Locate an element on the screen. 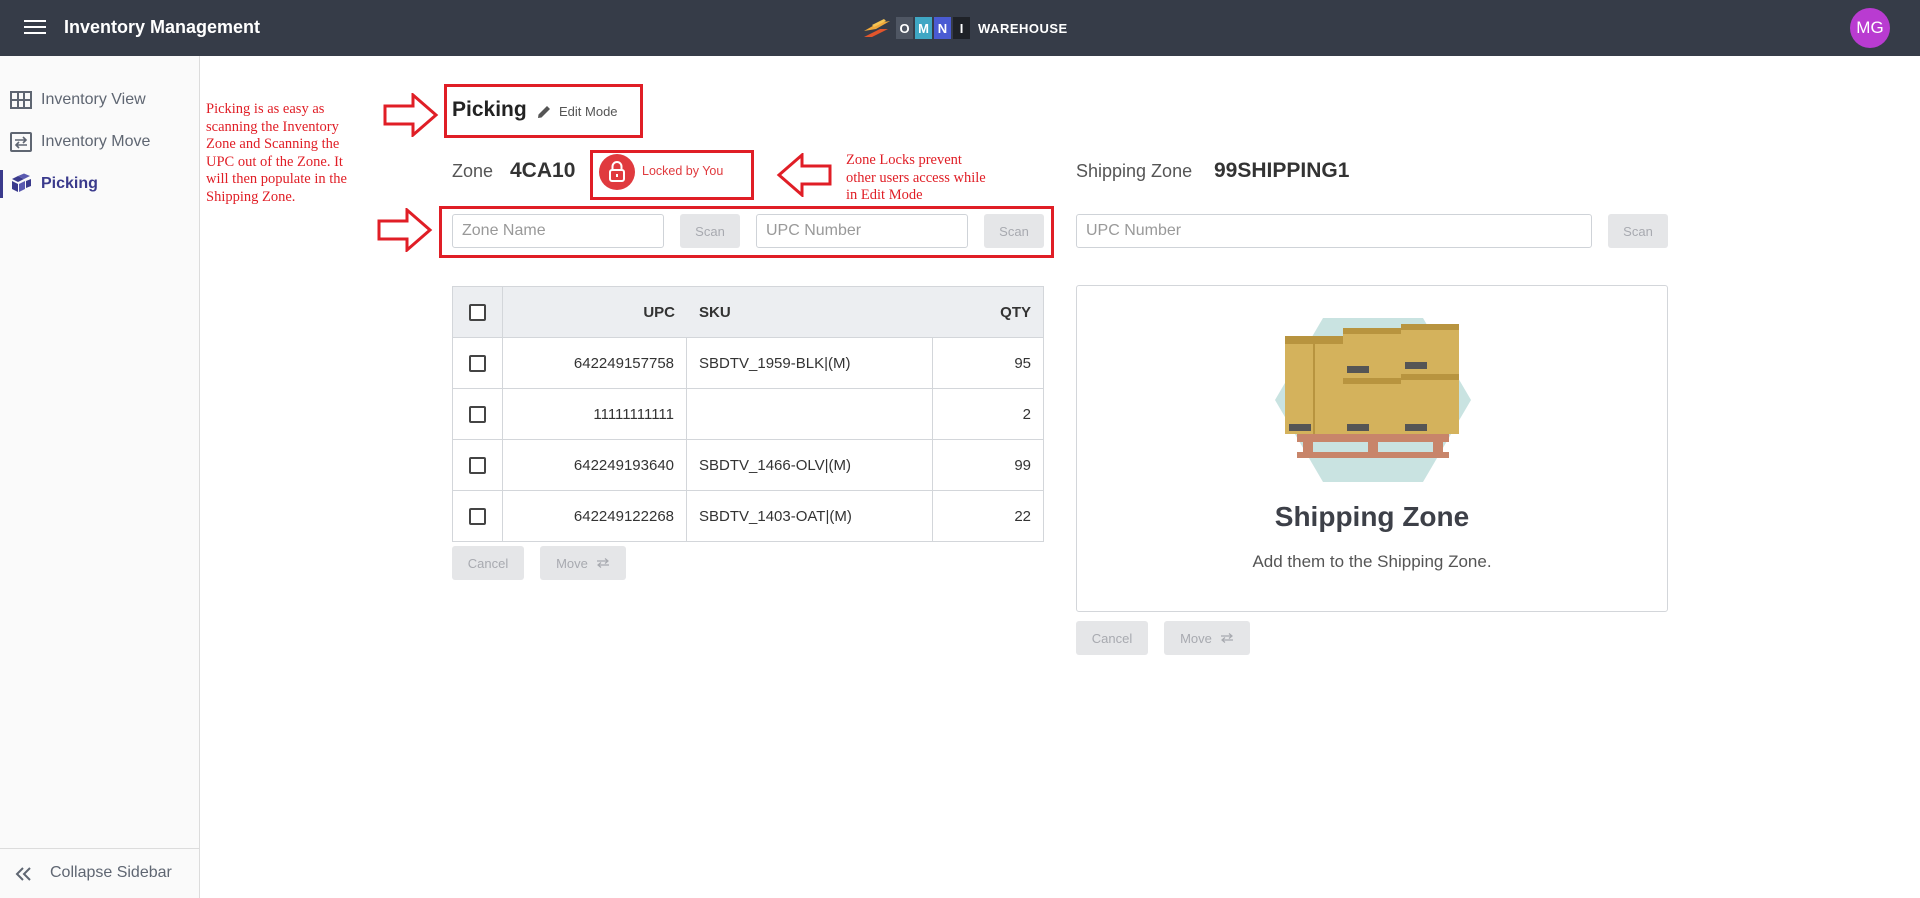 This screenshot has width=1920, height=898. upc-scan-button: Scan is located at coordinates (1014, 231).